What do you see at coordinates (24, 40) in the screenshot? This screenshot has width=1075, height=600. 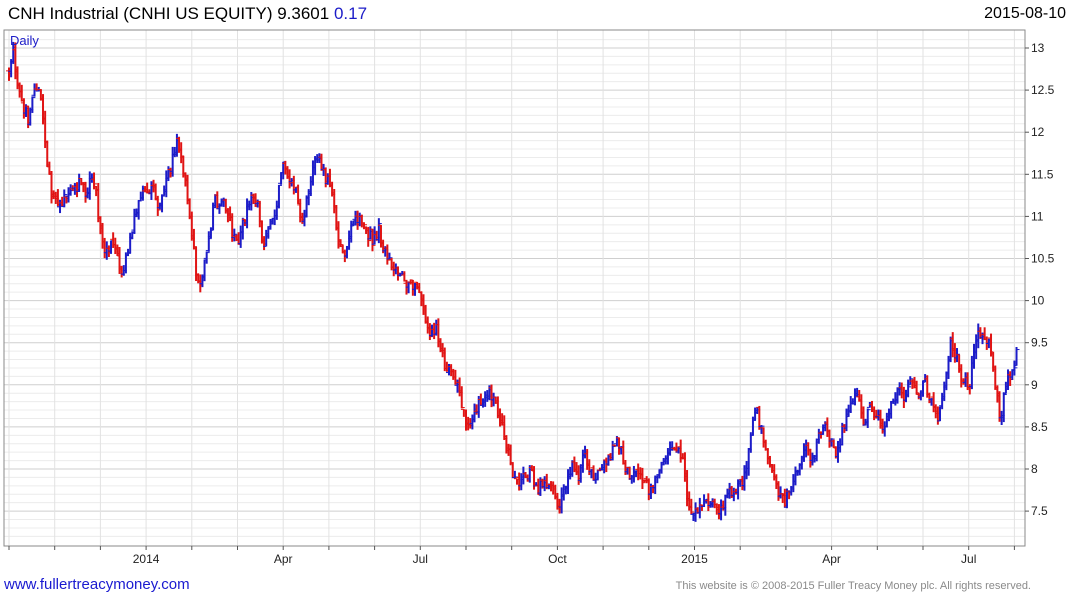 I see `period-label: Daily` at bounding box center [24, 40].